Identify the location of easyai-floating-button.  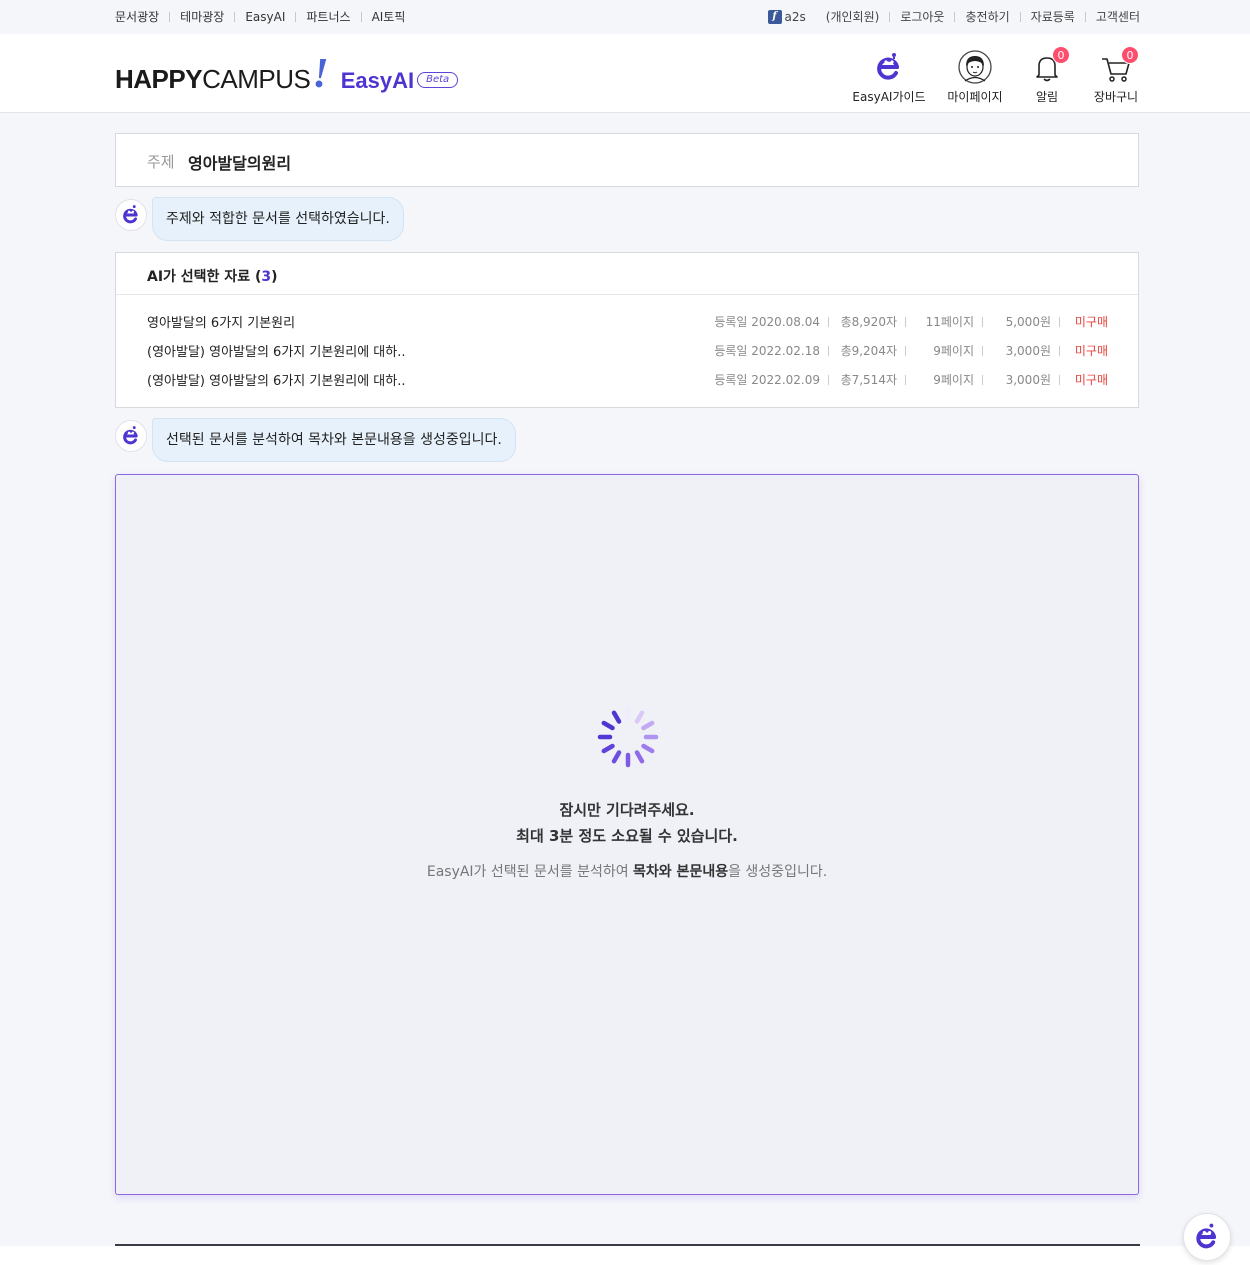
(1207, 1237).